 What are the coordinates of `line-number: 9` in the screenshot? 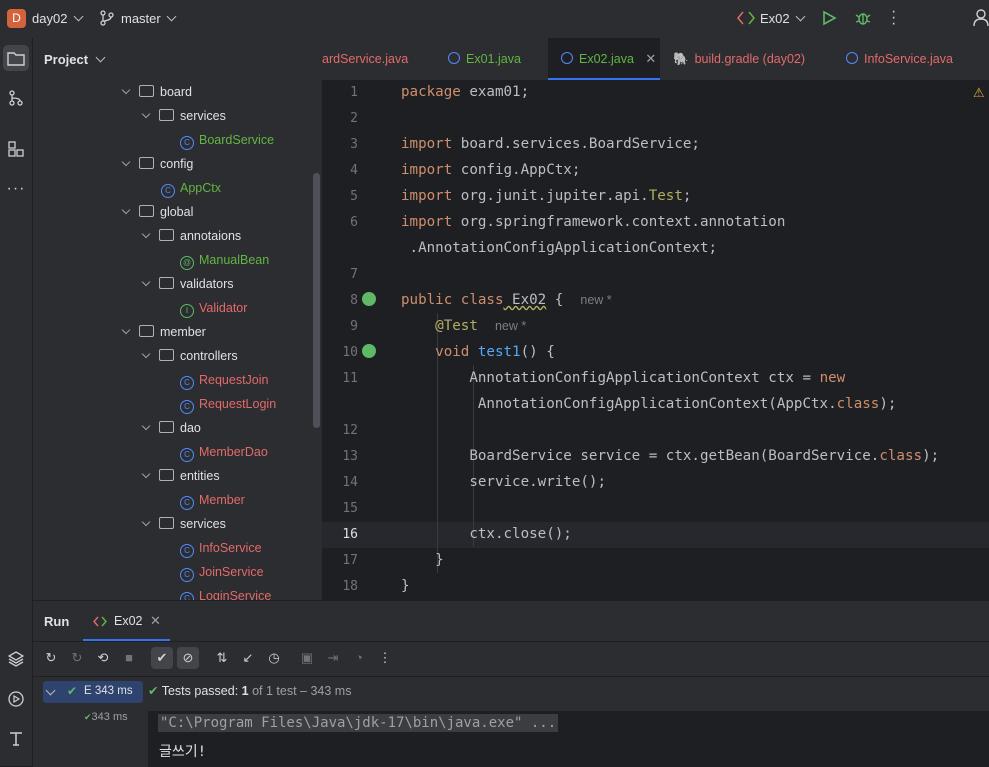 It's located at (354, 326).